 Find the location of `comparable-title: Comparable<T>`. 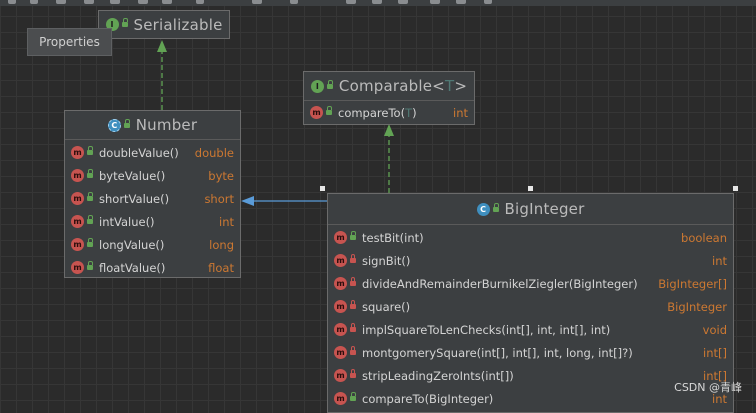

comparable-title: Comparable<T> is located at coordinates (403, 86).